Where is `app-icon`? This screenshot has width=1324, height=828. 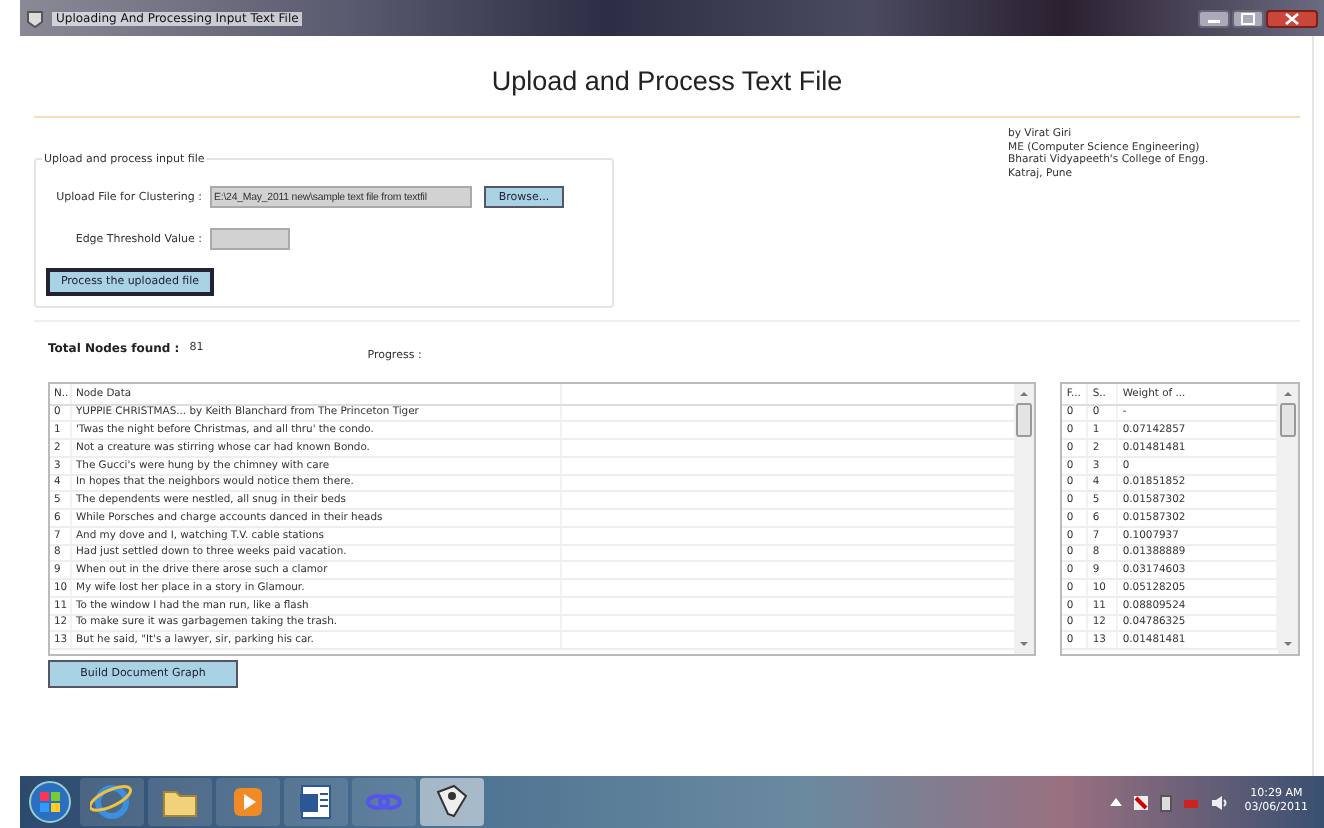 app-icon is located at coordinates (35, 18).